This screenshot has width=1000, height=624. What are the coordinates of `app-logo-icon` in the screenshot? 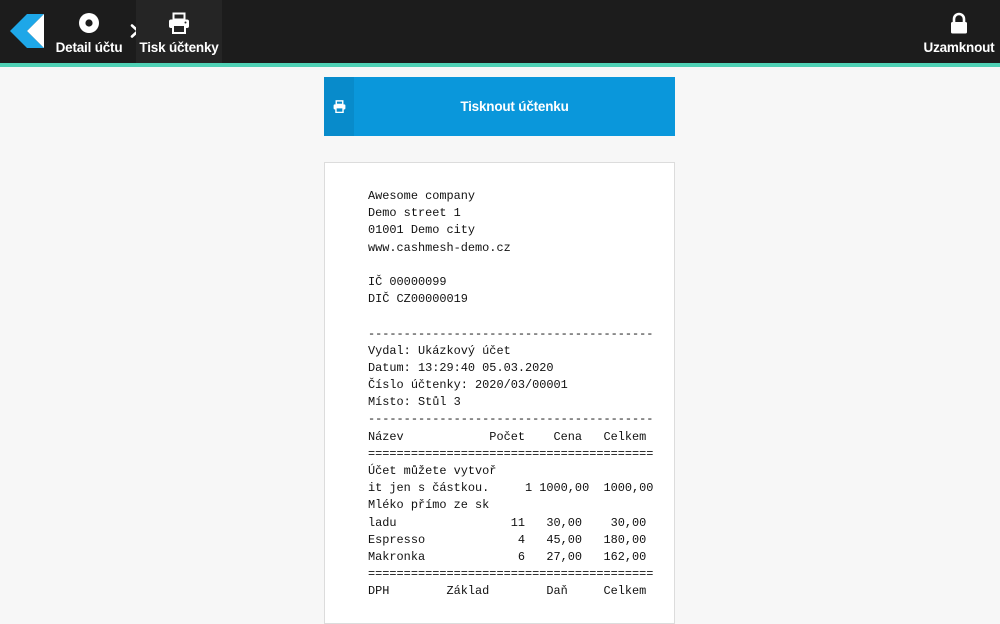 It's located at (27, 31).